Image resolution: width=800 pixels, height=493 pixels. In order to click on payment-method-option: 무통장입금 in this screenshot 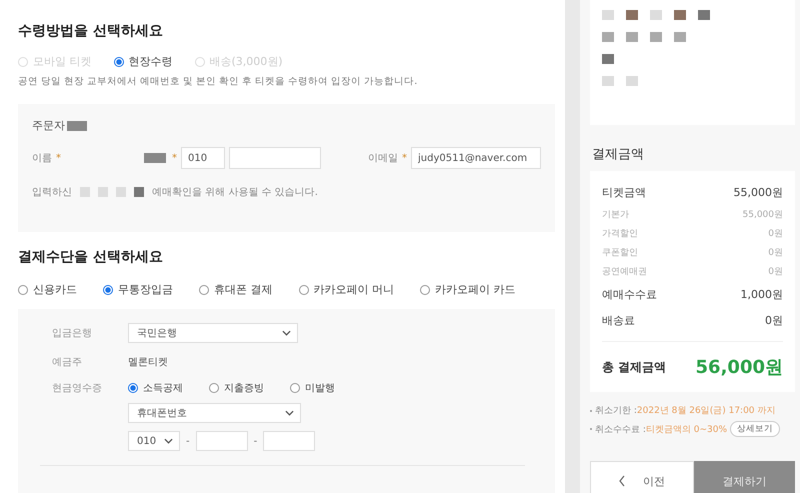, I will do `click(138, 289)`.